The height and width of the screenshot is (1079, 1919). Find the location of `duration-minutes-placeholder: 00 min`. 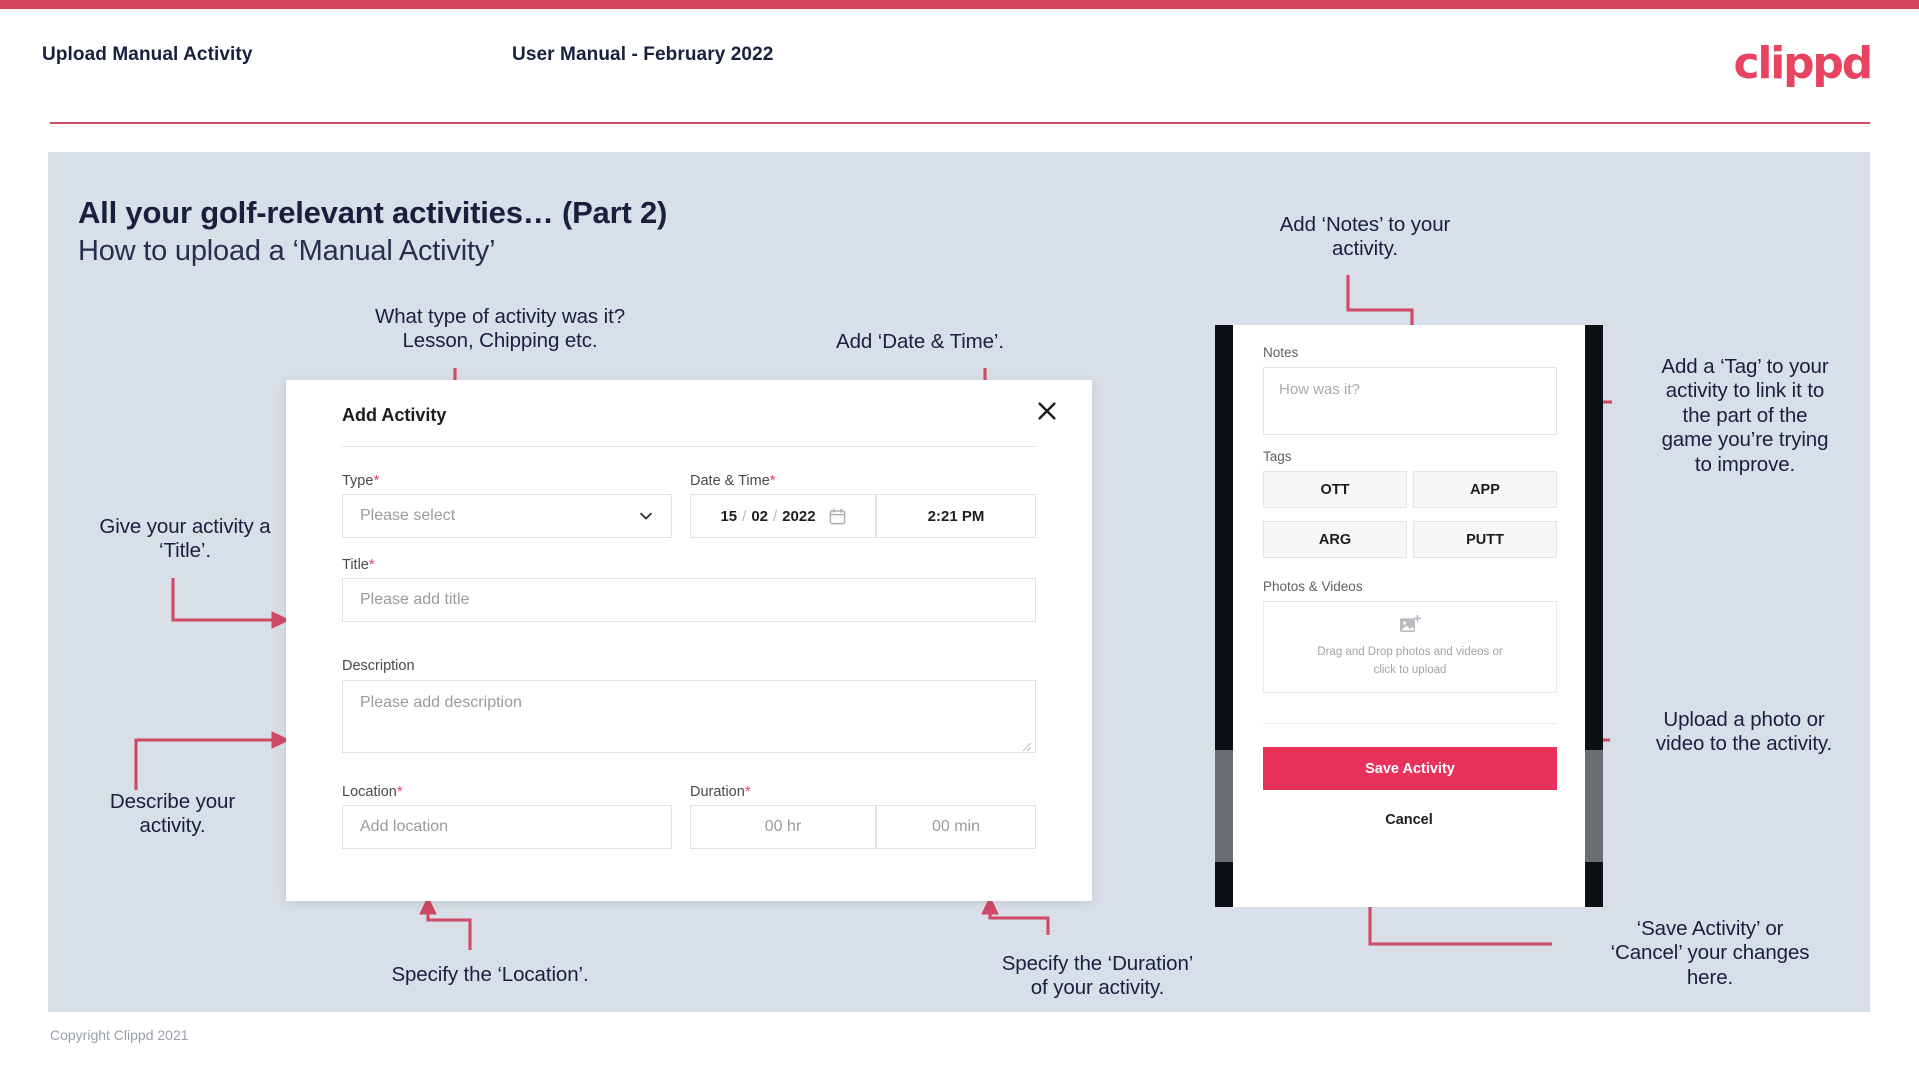

duration-minutes-placeholder: 00 min is located at coordinates (956, 826).